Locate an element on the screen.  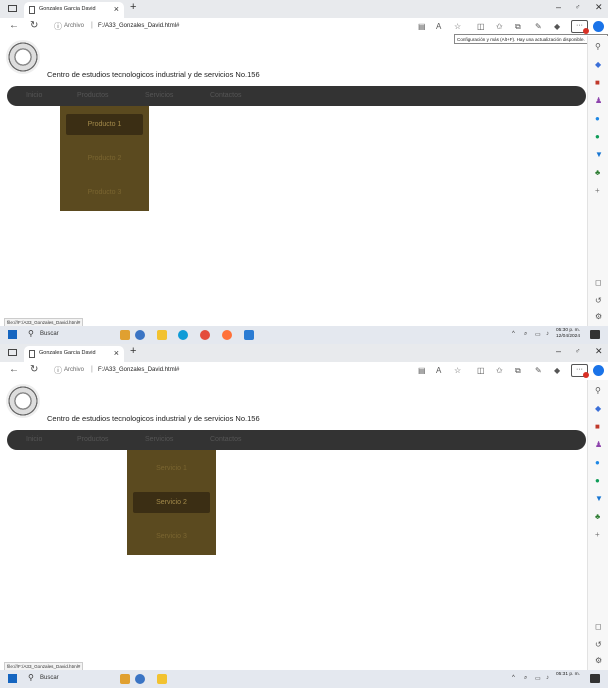
dropdown-item-producto-2: Producto 2 is located at coordinates (104, 158).